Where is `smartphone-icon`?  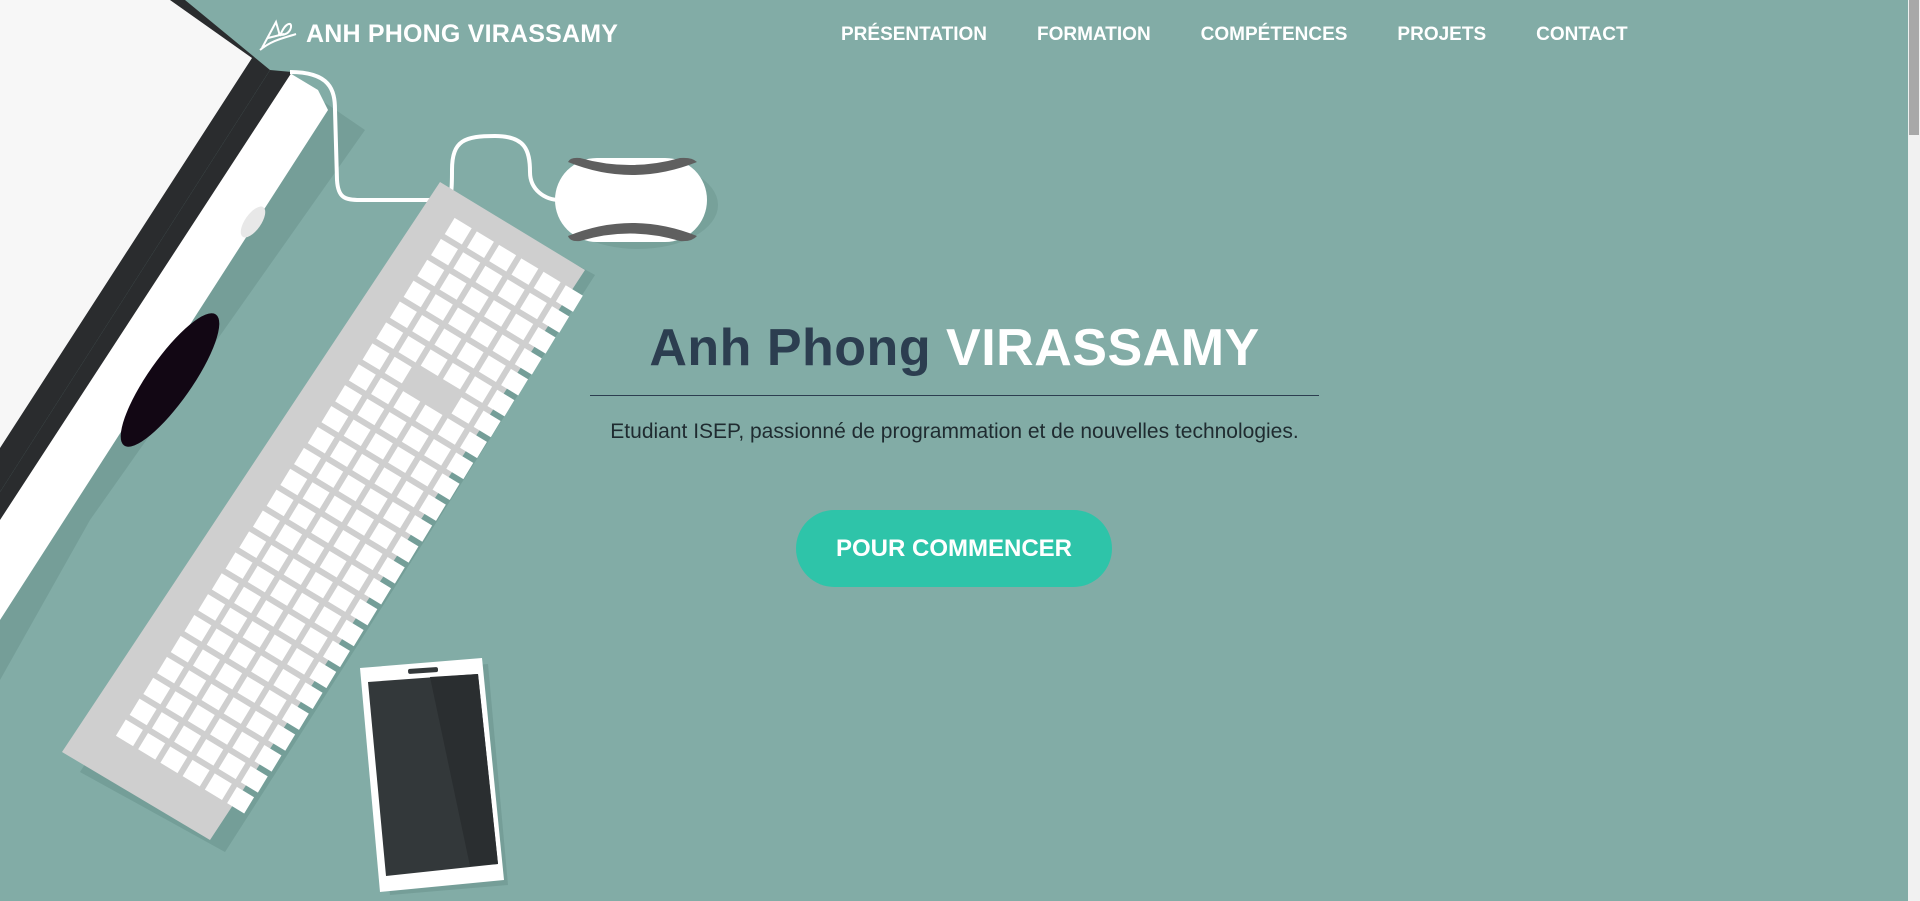
smartphone-icon is located at coordinates (434, 776).